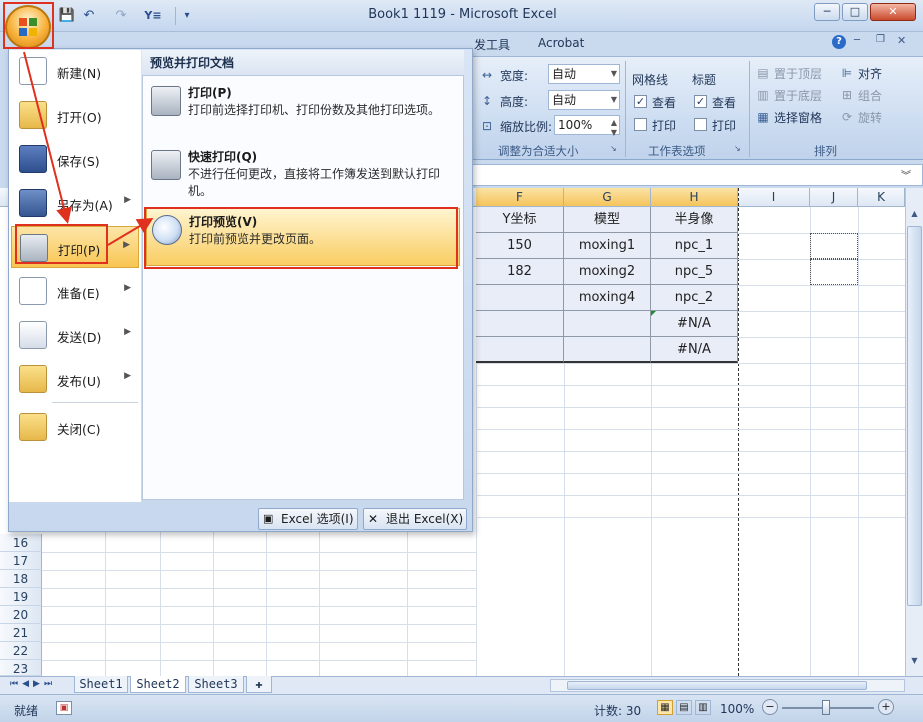 This screenshot has height=722, width=923. What do you see at coordinates (47, 137) in the screenshot?
I see `arrow-to-print` at bounding box center [47, 137].